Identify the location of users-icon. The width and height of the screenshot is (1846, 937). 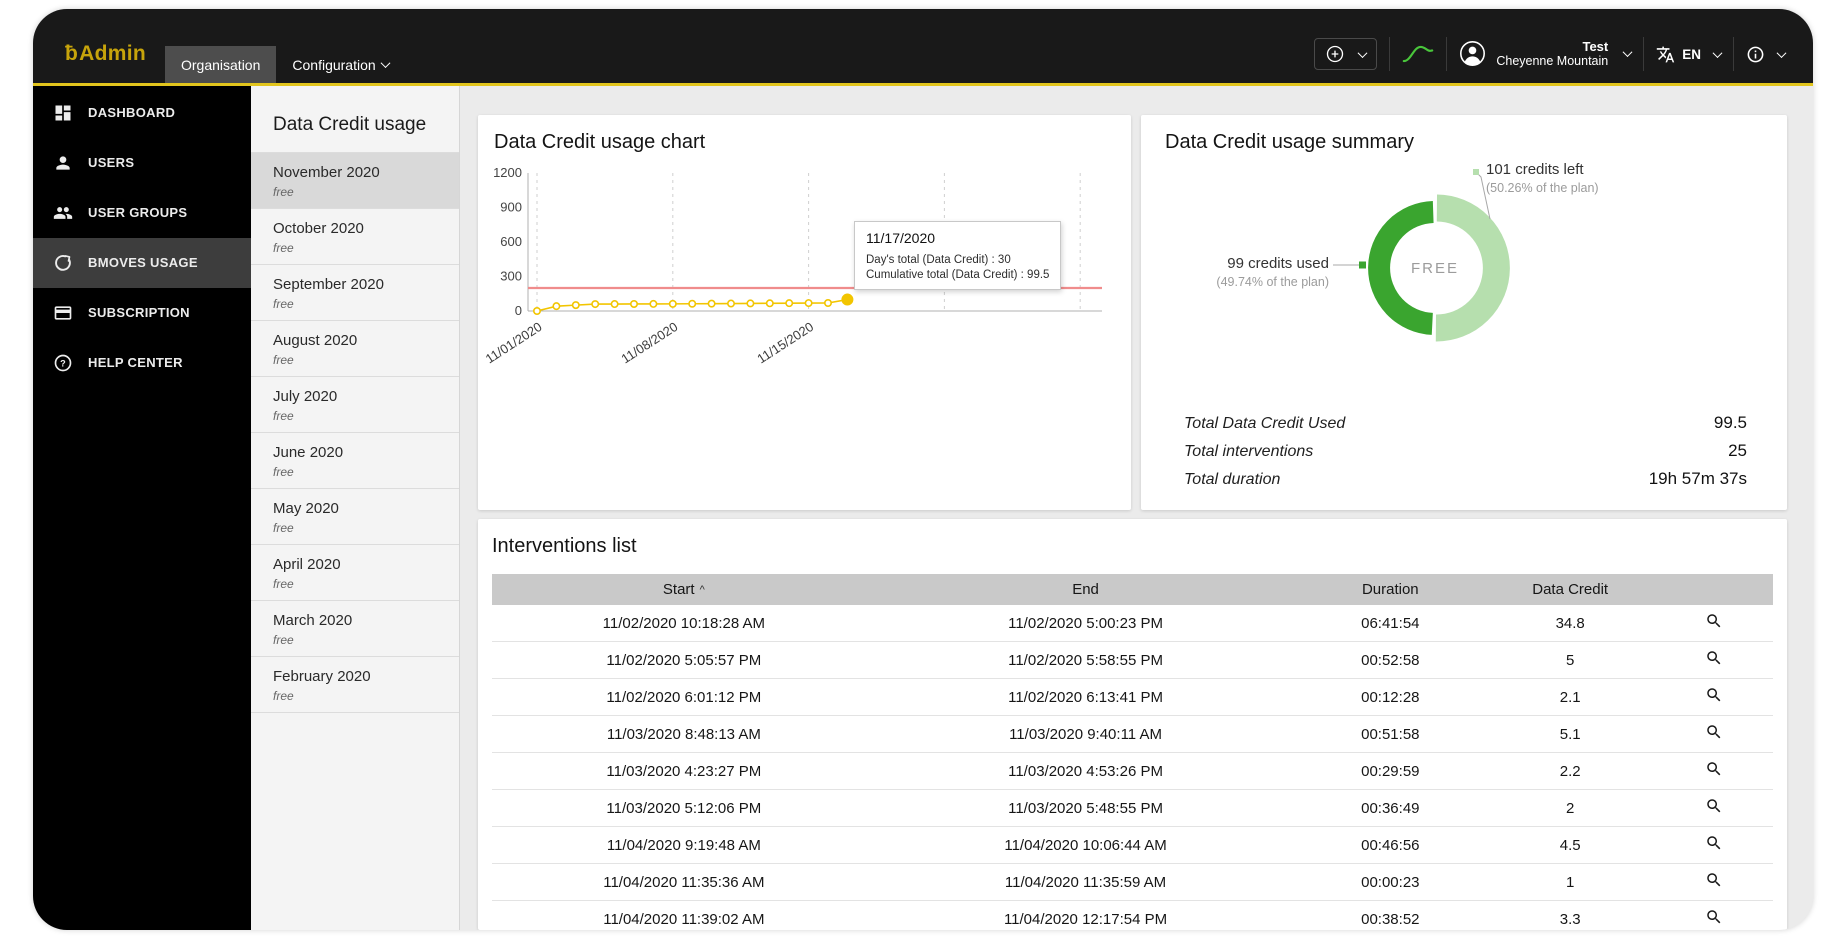
(63, 163).